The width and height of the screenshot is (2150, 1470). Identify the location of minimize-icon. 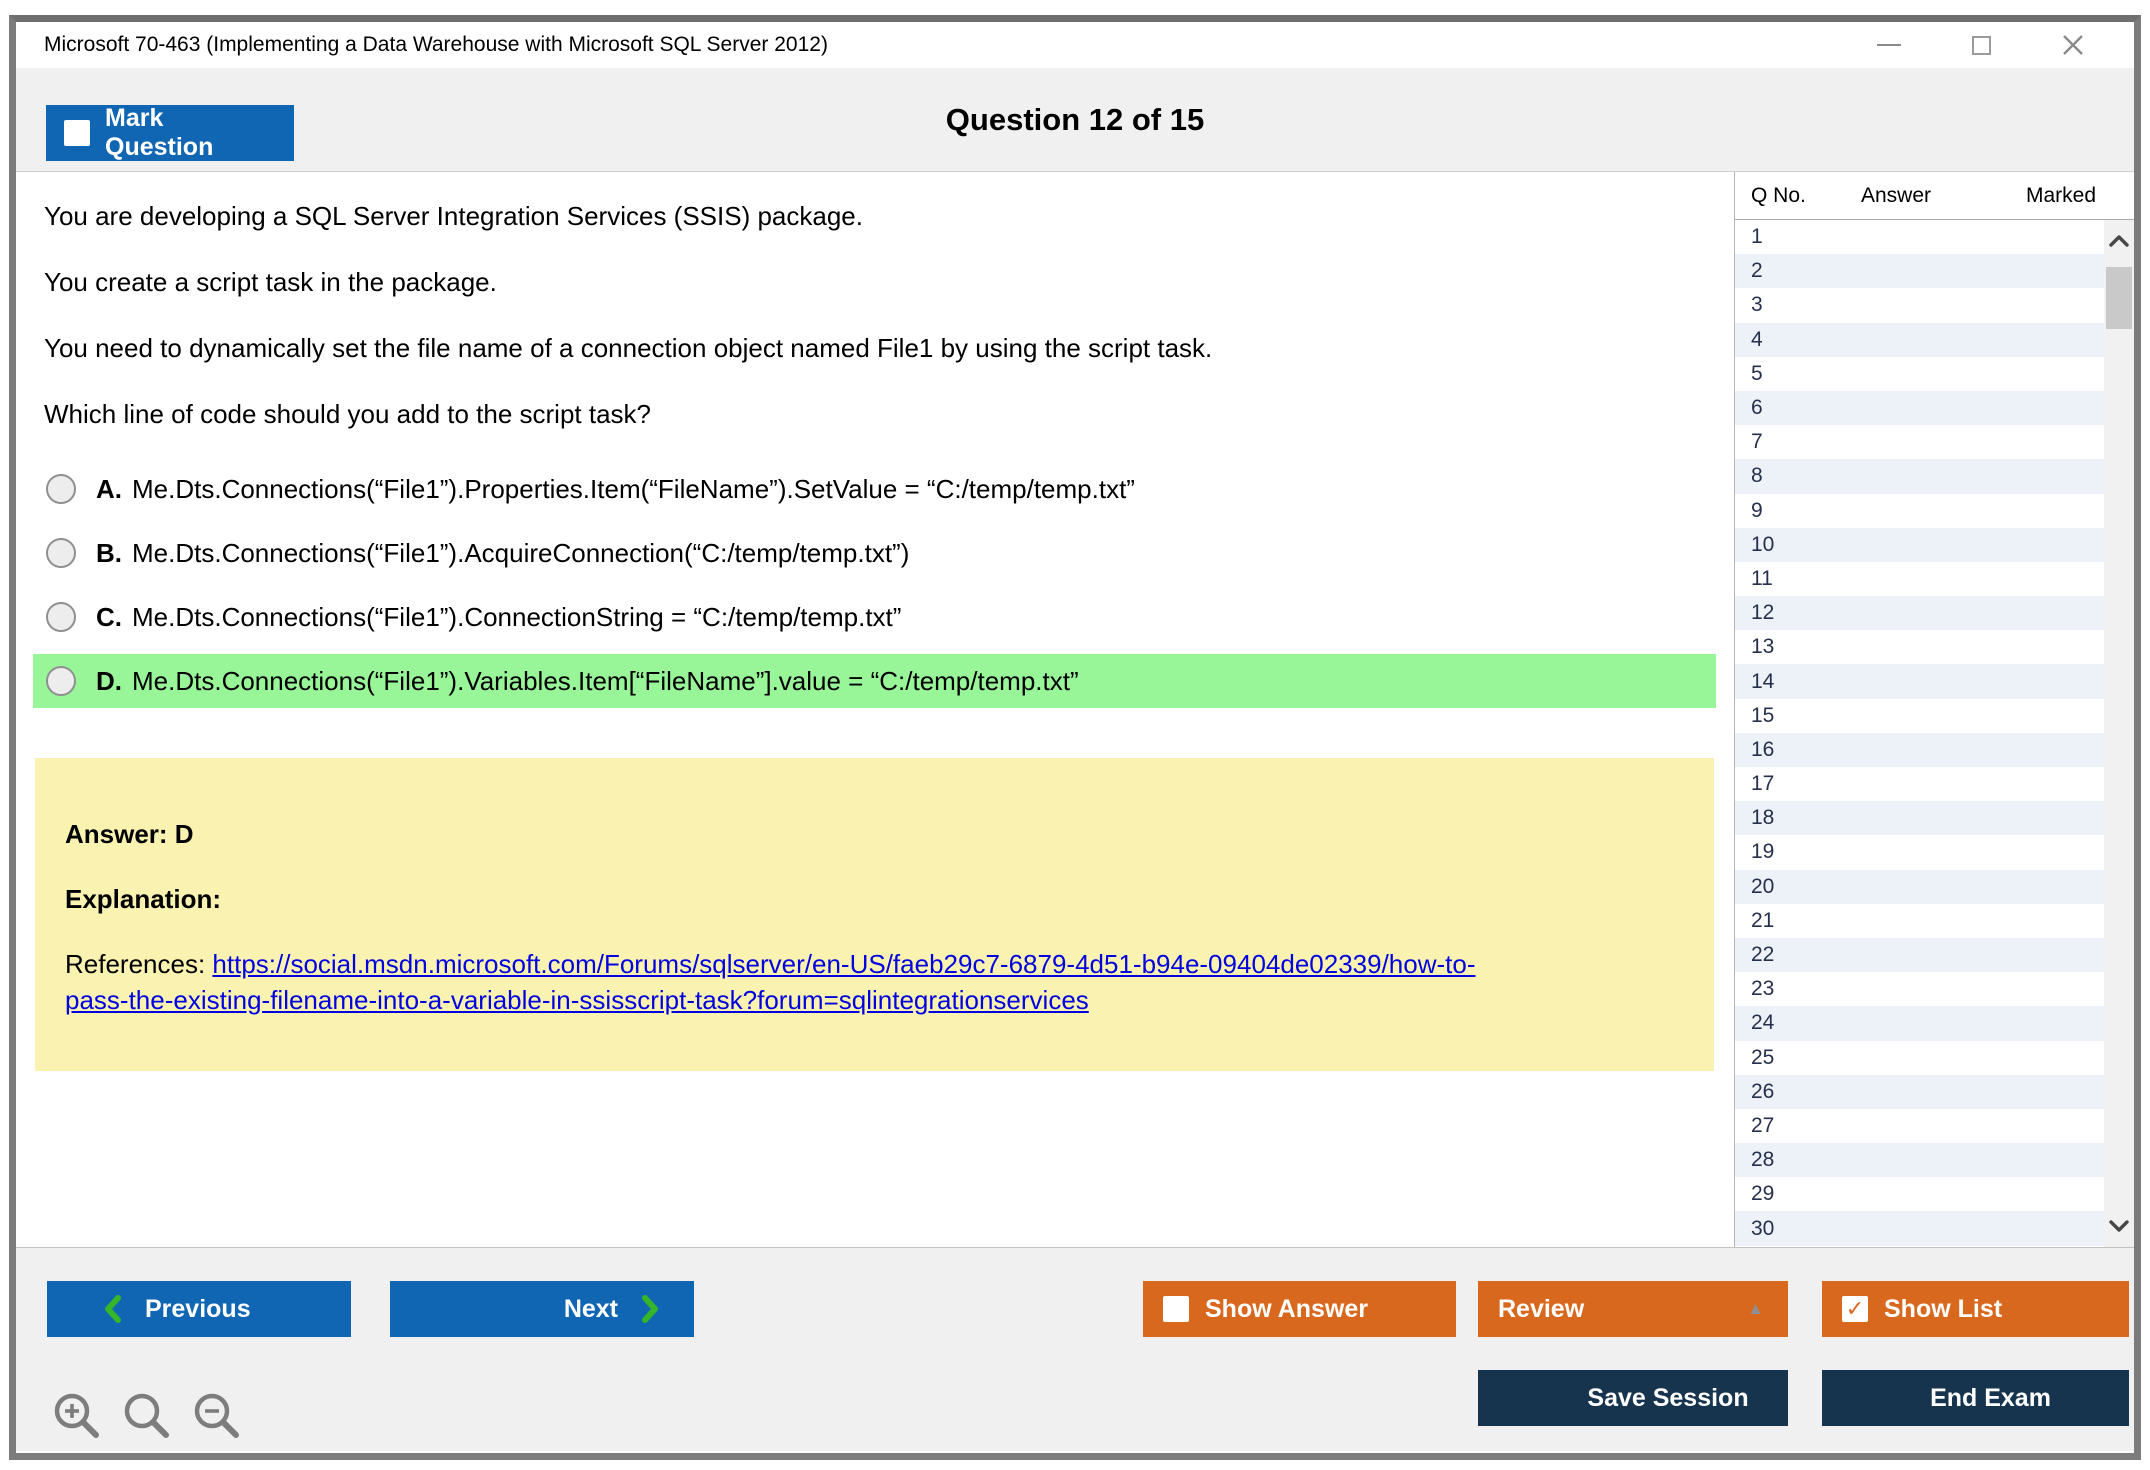
(1889, 45).